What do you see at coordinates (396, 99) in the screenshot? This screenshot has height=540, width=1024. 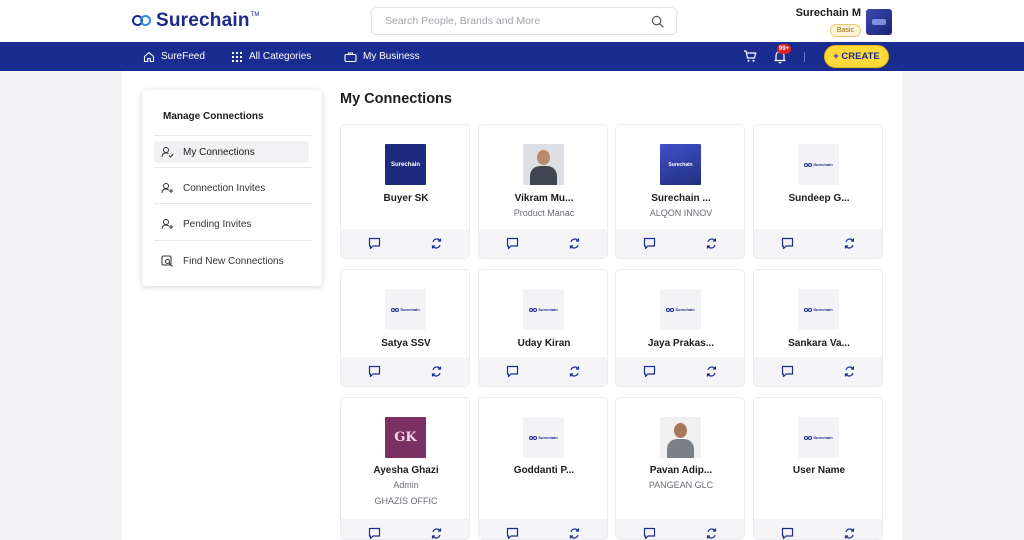 I see `page-title: My Connections` at bounding box center [396, 99].